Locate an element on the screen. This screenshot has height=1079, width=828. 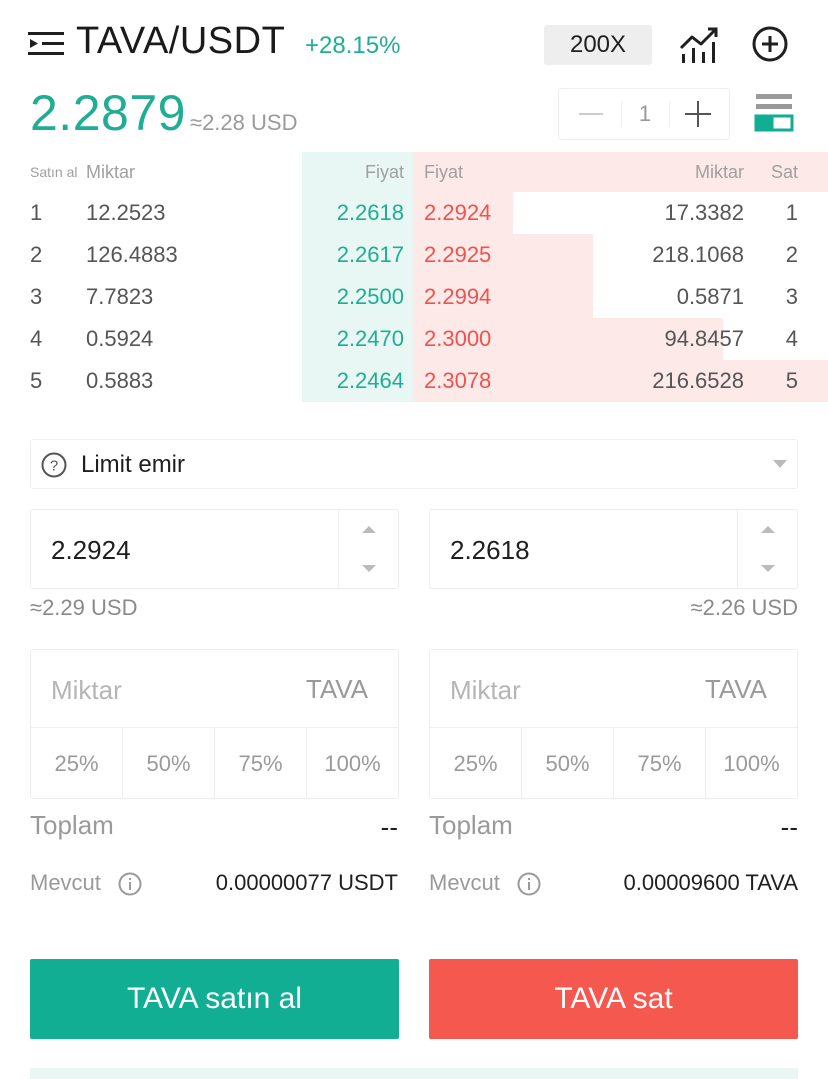
buy-price-field is located at coordinates (214, 549).